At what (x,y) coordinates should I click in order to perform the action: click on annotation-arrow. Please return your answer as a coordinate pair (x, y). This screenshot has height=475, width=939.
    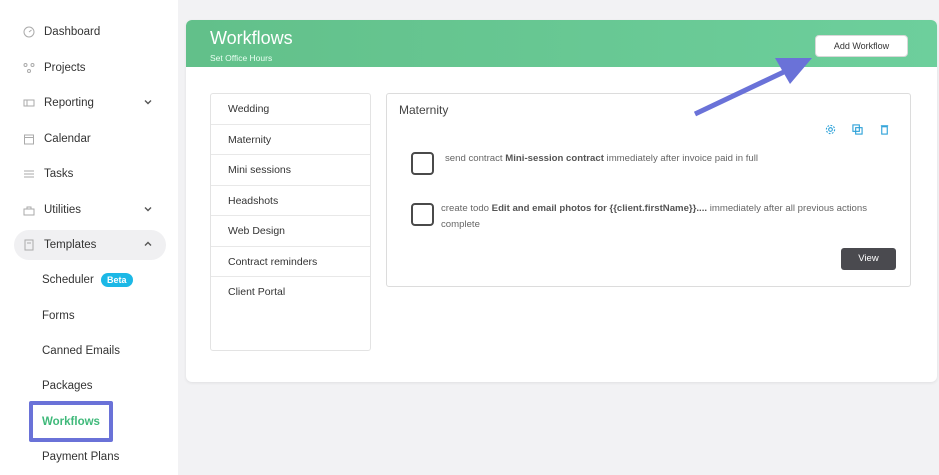
    Looking at the image, I should click on (752, 87).